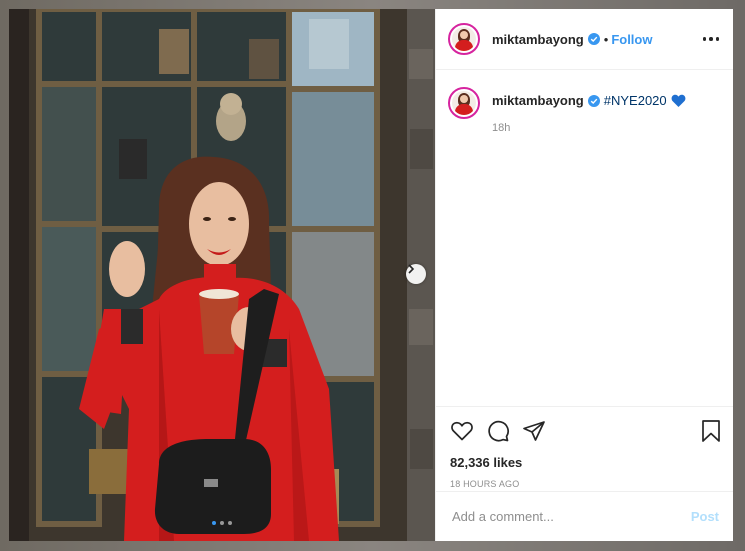 Image resolution: width=745 pixels, height=551 pixels. What do you see at coordinates (584, 447) in the screenshot?
I see `post-actions: 82,336 likes 18 HOURS AGO` at bounding box center [584, 447].